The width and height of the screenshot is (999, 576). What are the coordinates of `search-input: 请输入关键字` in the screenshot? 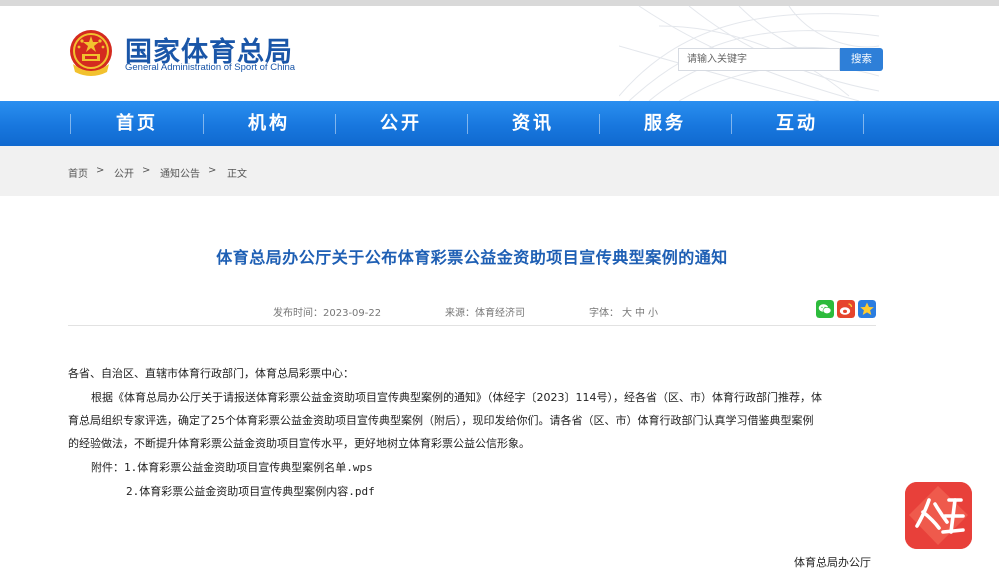 It's located at (759, 59).